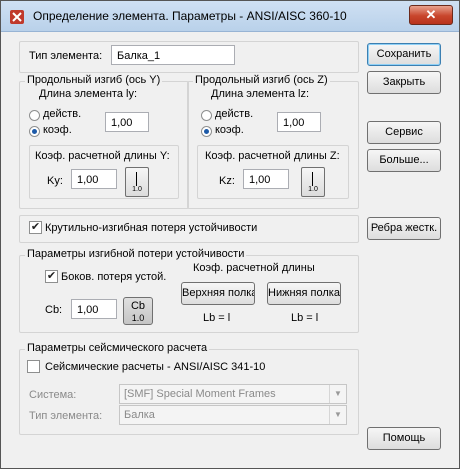 This screenshot has width=460, height=469. What do you see at coordinates (206, 131) in the screenshot?
I see `buckling-z-coef-radio` at bounding box center [206, 131].